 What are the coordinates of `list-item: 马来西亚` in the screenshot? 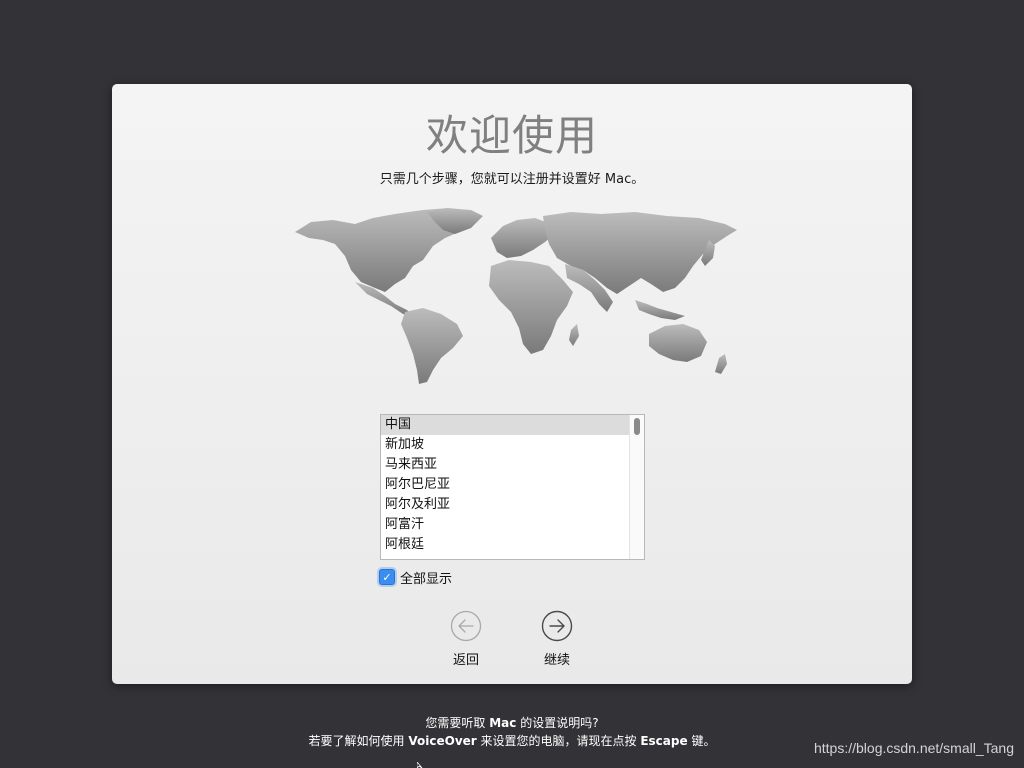 It's located at (505, 465).